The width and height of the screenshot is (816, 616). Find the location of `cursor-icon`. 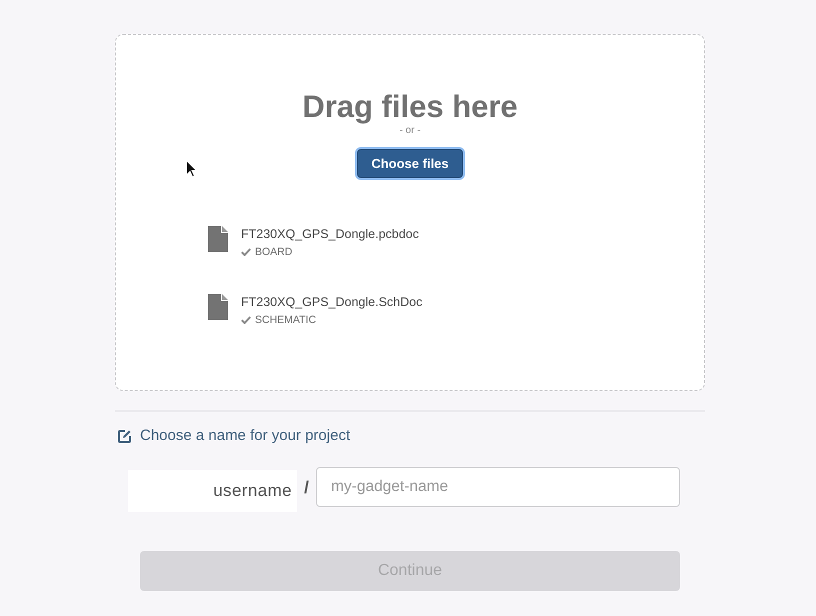

cursor-icon is located at coordinates (191, 169).